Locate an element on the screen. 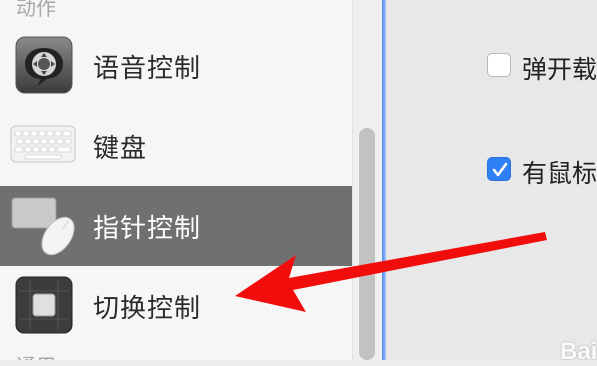  sidebar-scrollbar-thumb is located at coordinates (367, 244).